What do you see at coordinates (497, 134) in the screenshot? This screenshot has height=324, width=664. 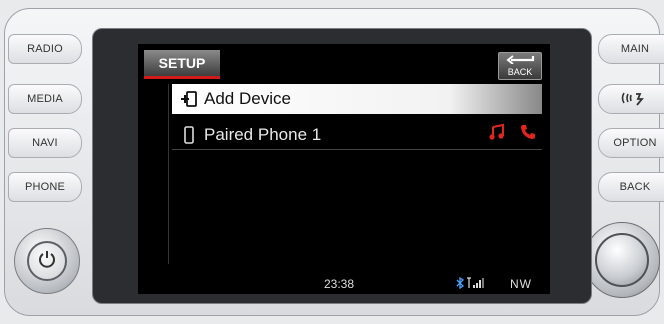 I see `music-note-icon` at bounding box center [497, 134].